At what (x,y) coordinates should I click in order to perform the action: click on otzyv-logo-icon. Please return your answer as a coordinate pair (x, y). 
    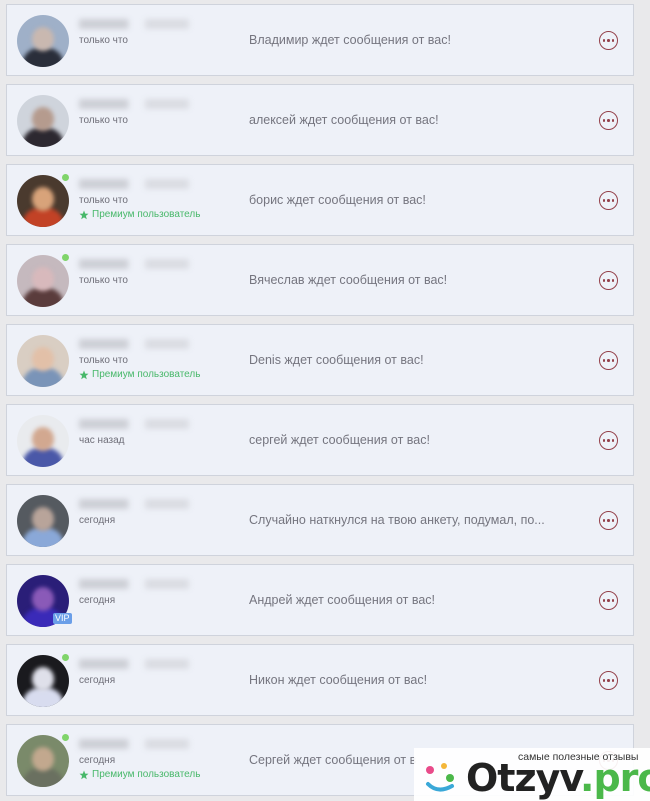
    Looking at the image, I should click on (440, 777).